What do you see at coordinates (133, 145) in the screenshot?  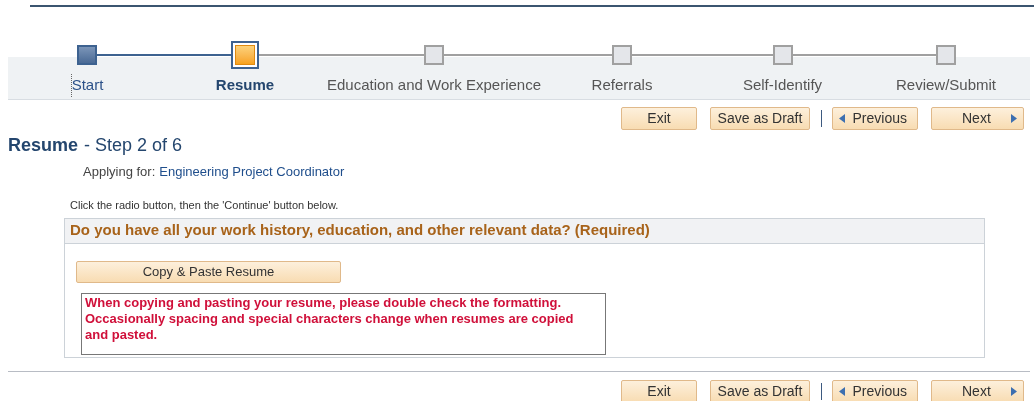 I see `step-count: - Step 2 of 6` at bounding box center [133, 145].